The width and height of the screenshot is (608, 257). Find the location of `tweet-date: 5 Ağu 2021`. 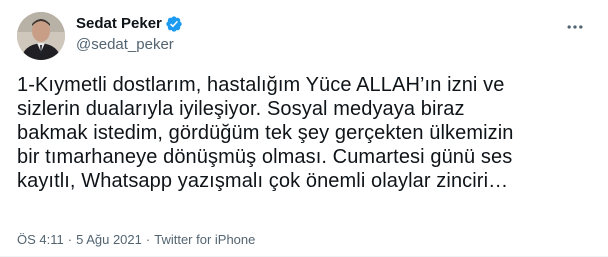

tweet-date: 5 Ağu 2021 is located at coordinates (109, 239).